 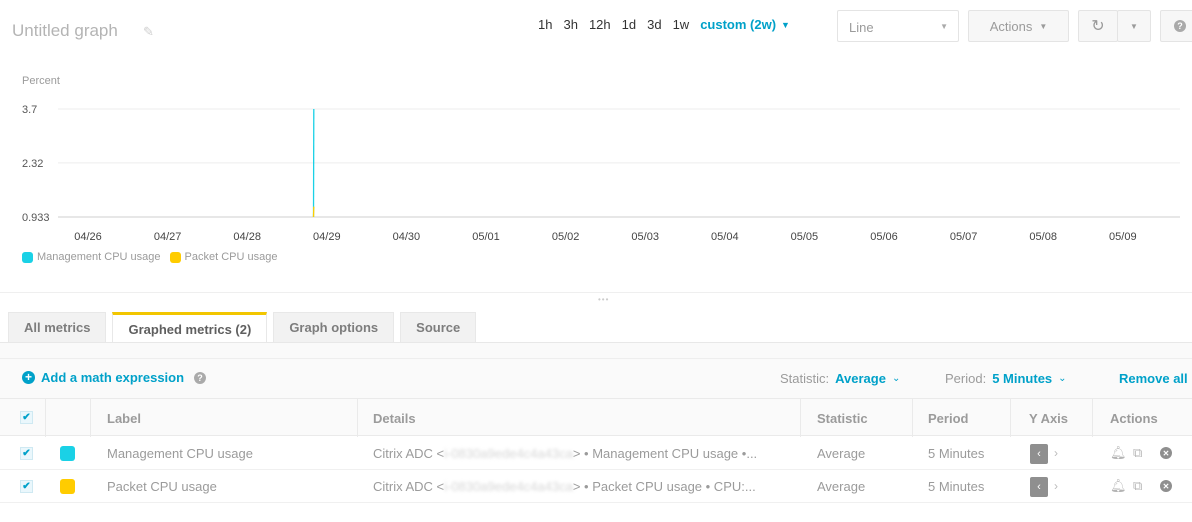 What do you see at coordinates (629, 24) in the screenshot?
I see `range-1d: 1d` at bounding box center [629, 24].